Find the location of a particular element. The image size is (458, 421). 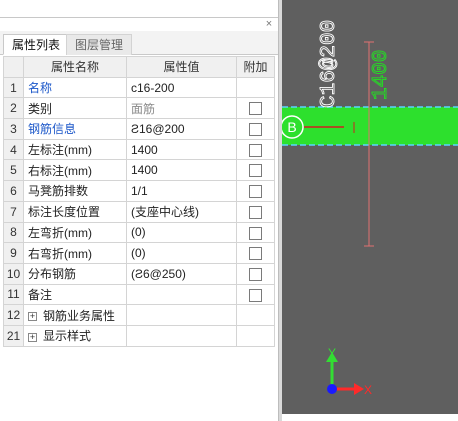

property-row: 12 + 钢筋业务属性 is located at coordinates (139, 315).